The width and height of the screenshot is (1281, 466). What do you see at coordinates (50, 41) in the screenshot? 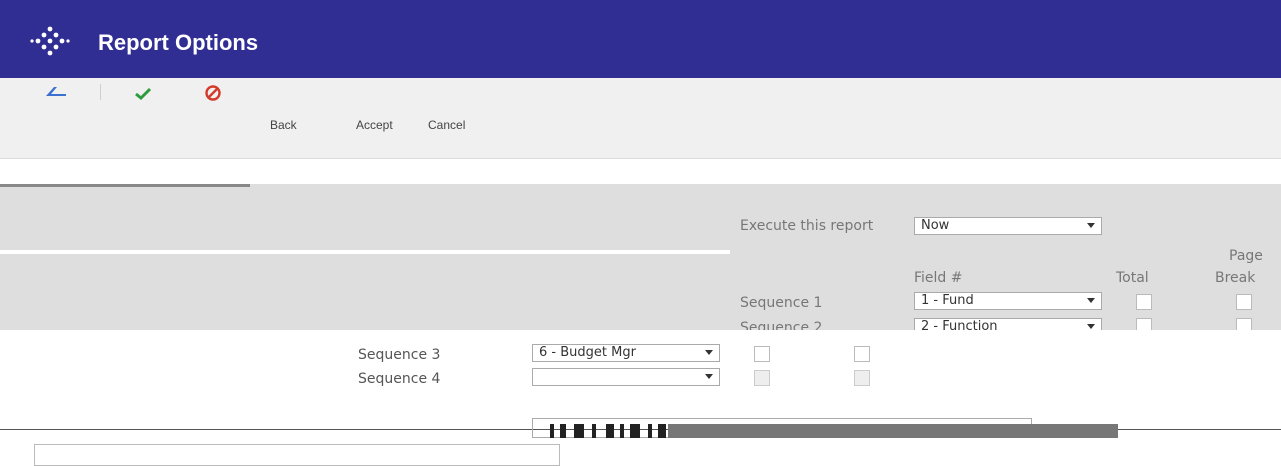
I see `logo-icon` at bounding box center [50, 41].